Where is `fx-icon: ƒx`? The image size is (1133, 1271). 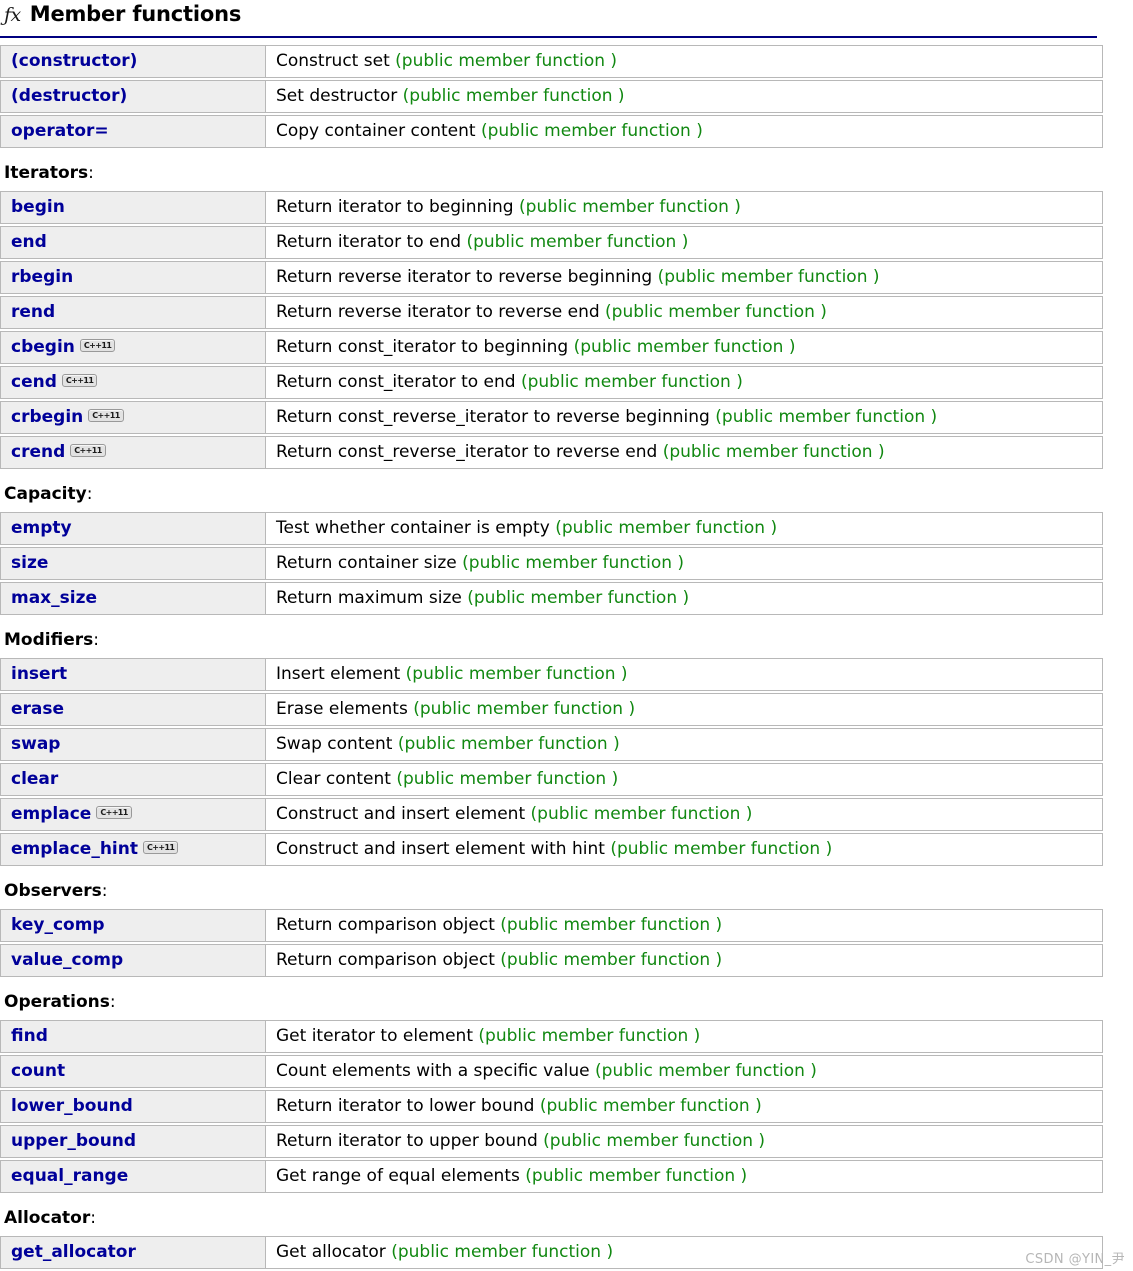 fx-icon: ƒx is located at coordinates (12, 15).